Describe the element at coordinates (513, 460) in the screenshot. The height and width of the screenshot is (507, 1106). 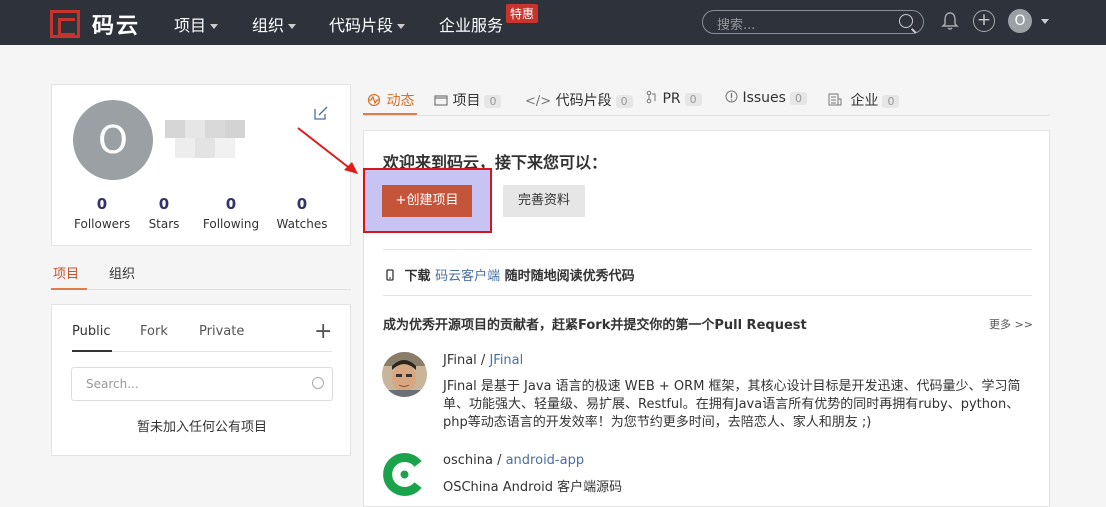
I see `featured-project-title: oschina / android-app` at that location.